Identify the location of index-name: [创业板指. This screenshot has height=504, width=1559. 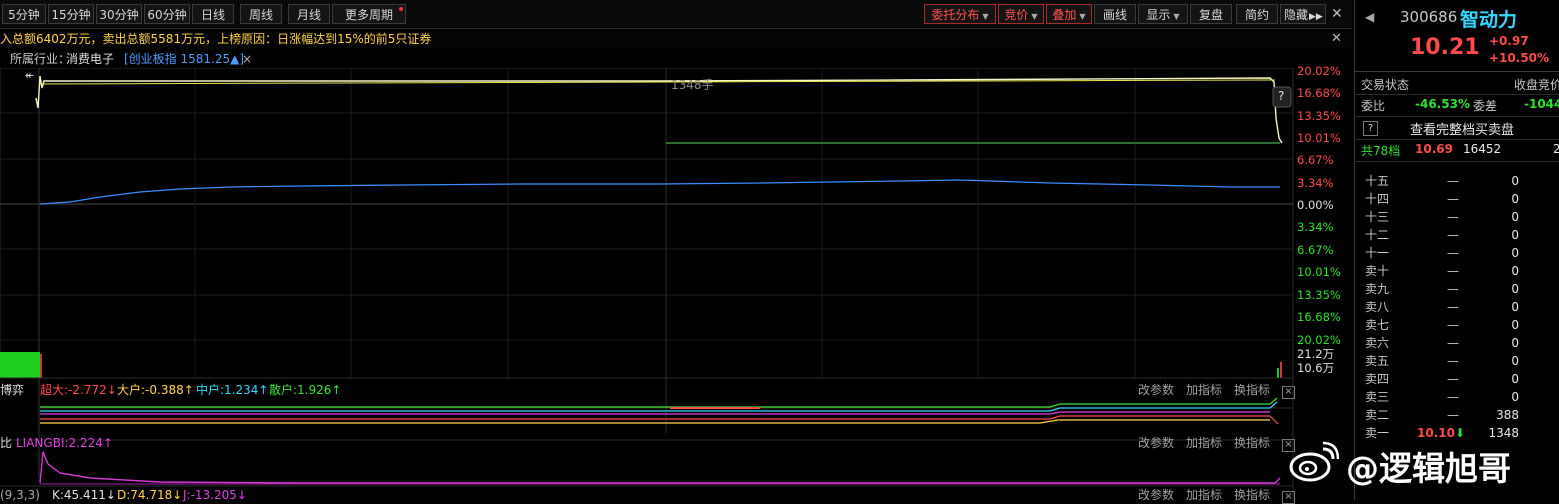
(150, 59).